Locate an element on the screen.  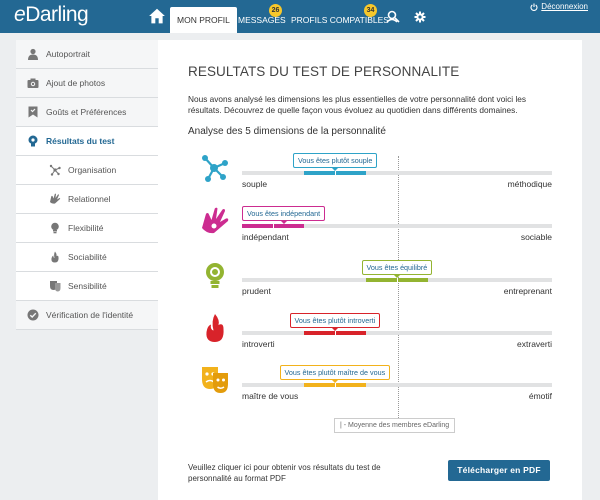
dimension-tooltip: Vous êtes plutôt introverti is located at coordinates (335, 322).